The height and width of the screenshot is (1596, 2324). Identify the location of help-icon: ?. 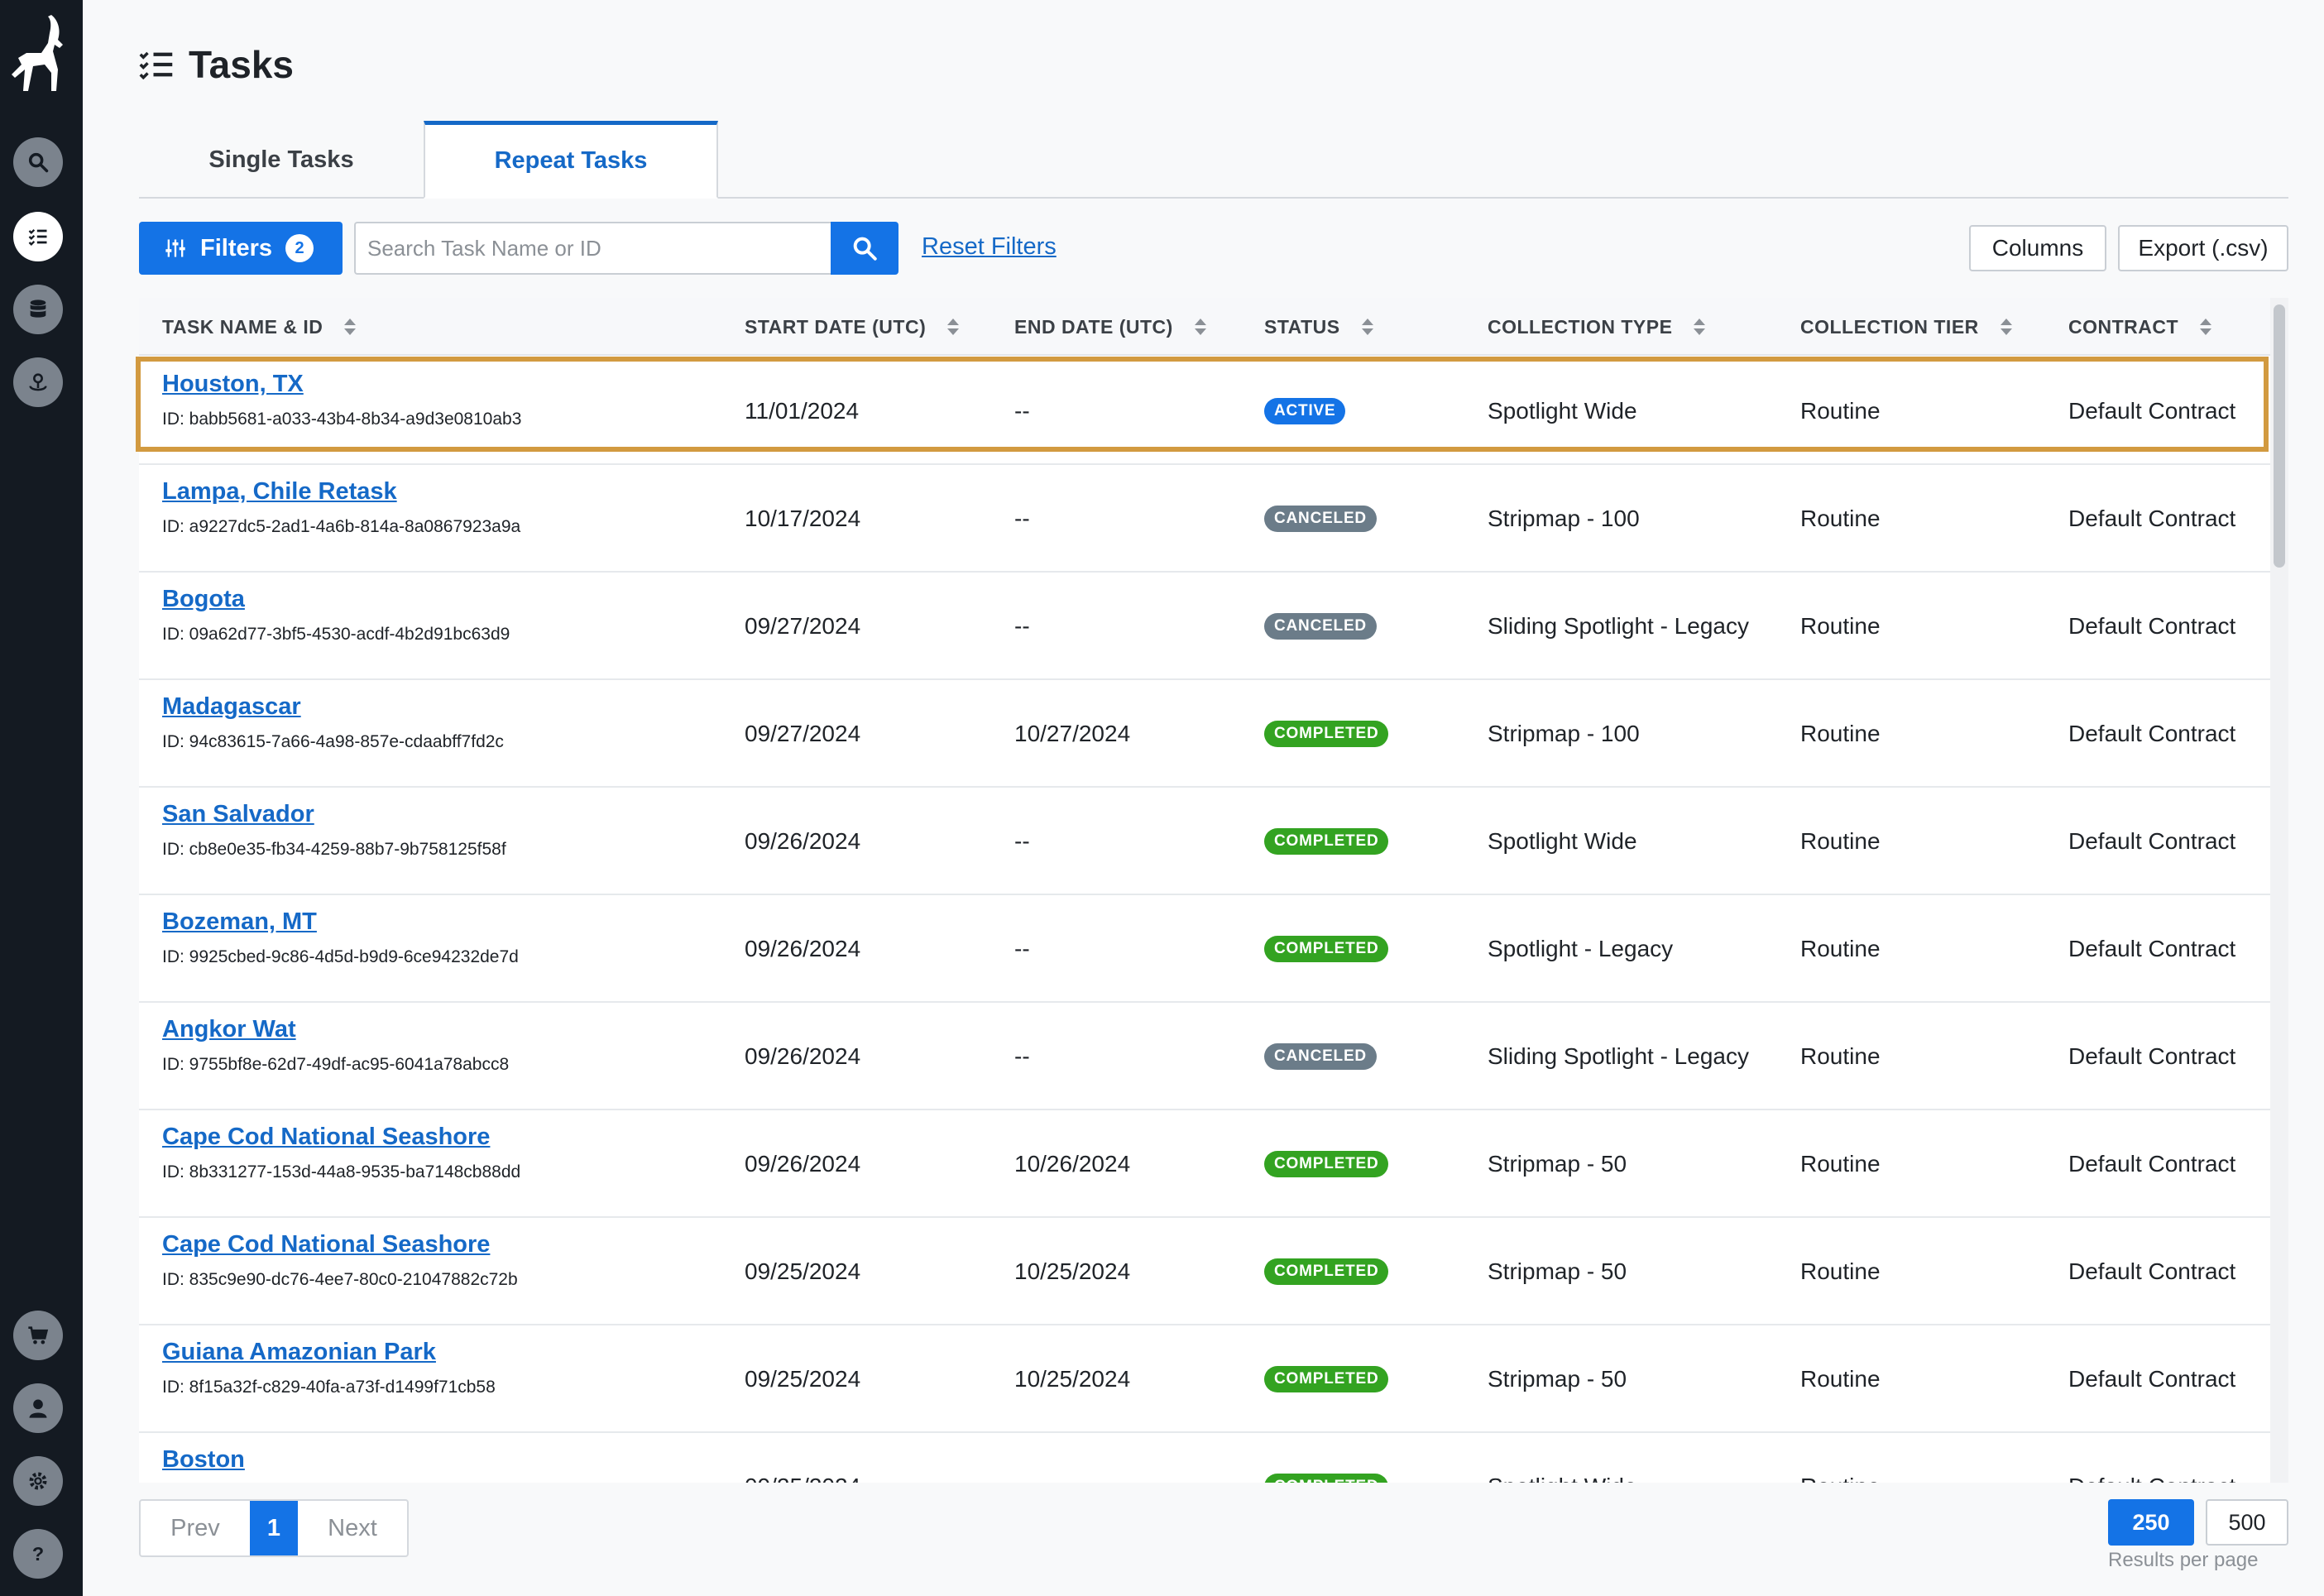
(38, 1554).